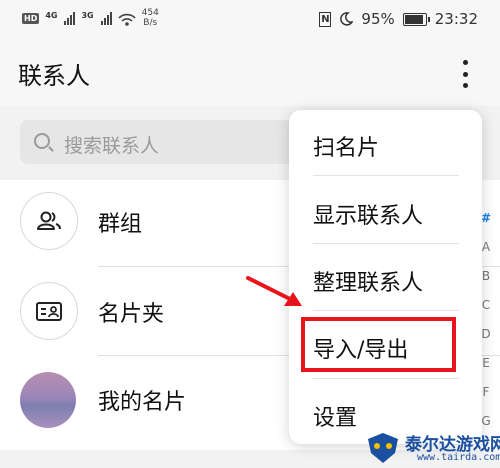 Image resolution: width=500 pixels, height=468 pixels. Describe the element at coordinates (127, 19) in the screenshot. I see `wifi-icon` at that location.